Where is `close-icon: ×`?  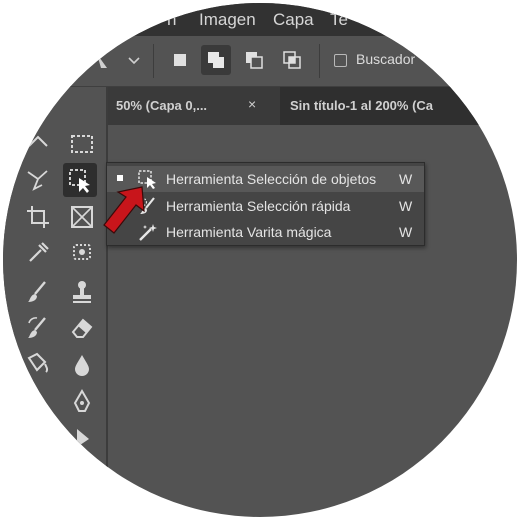
close-icon: × is located at coordinates (252, 104).